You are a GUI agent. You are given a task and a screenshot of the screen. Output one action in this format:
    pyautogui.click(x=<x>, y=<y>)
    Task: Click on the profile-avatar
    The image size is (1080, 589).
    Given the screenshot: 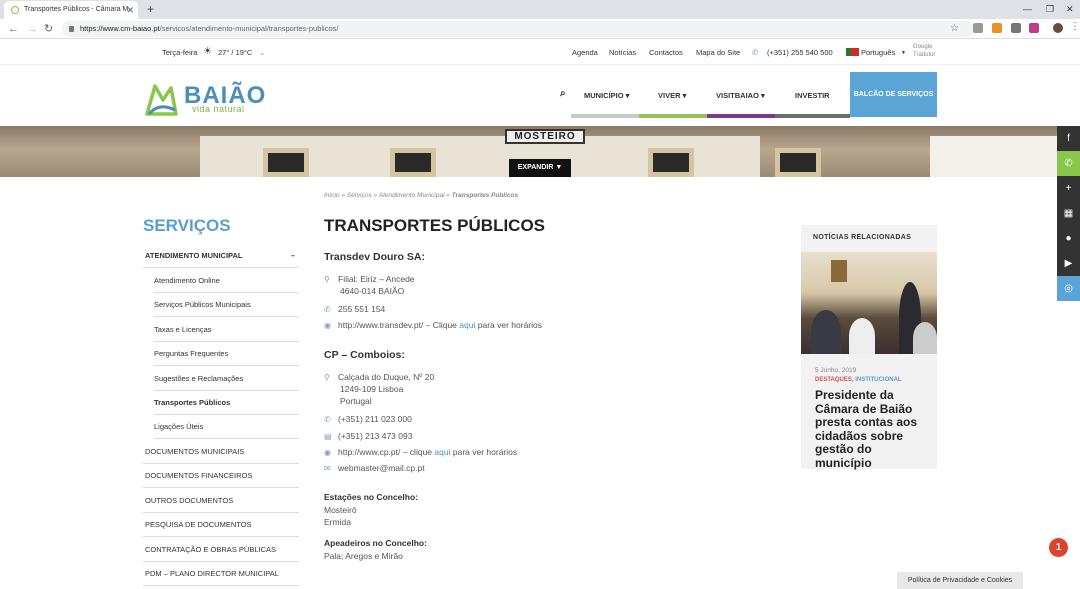 What is the action you would take?
    pyautogui.click(x=1058, y=28)
    